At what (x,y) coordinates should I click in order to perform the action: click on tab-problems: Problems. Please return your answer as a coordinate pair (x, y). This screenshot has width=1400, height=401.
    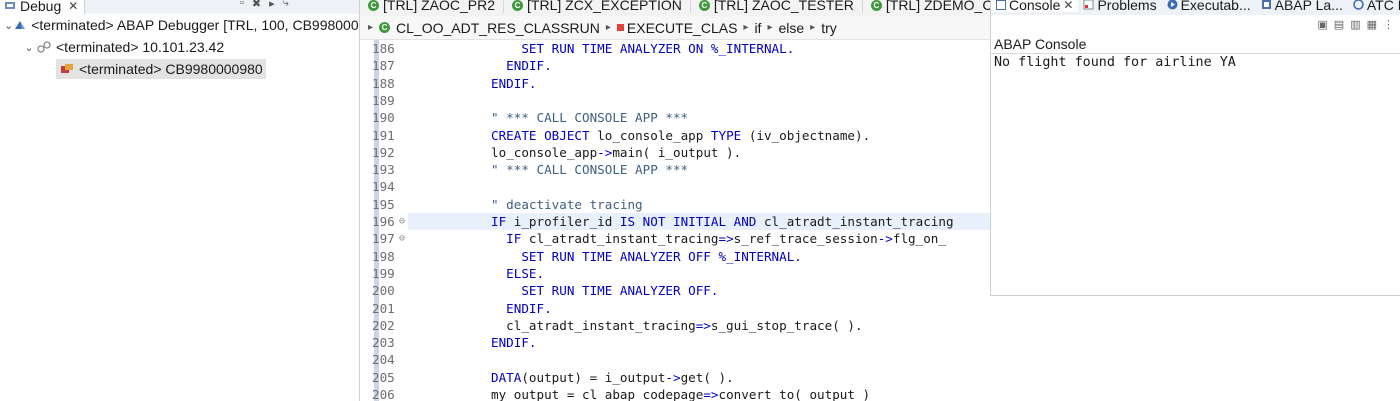
    Looking at the image, I should click on (1119, 6).